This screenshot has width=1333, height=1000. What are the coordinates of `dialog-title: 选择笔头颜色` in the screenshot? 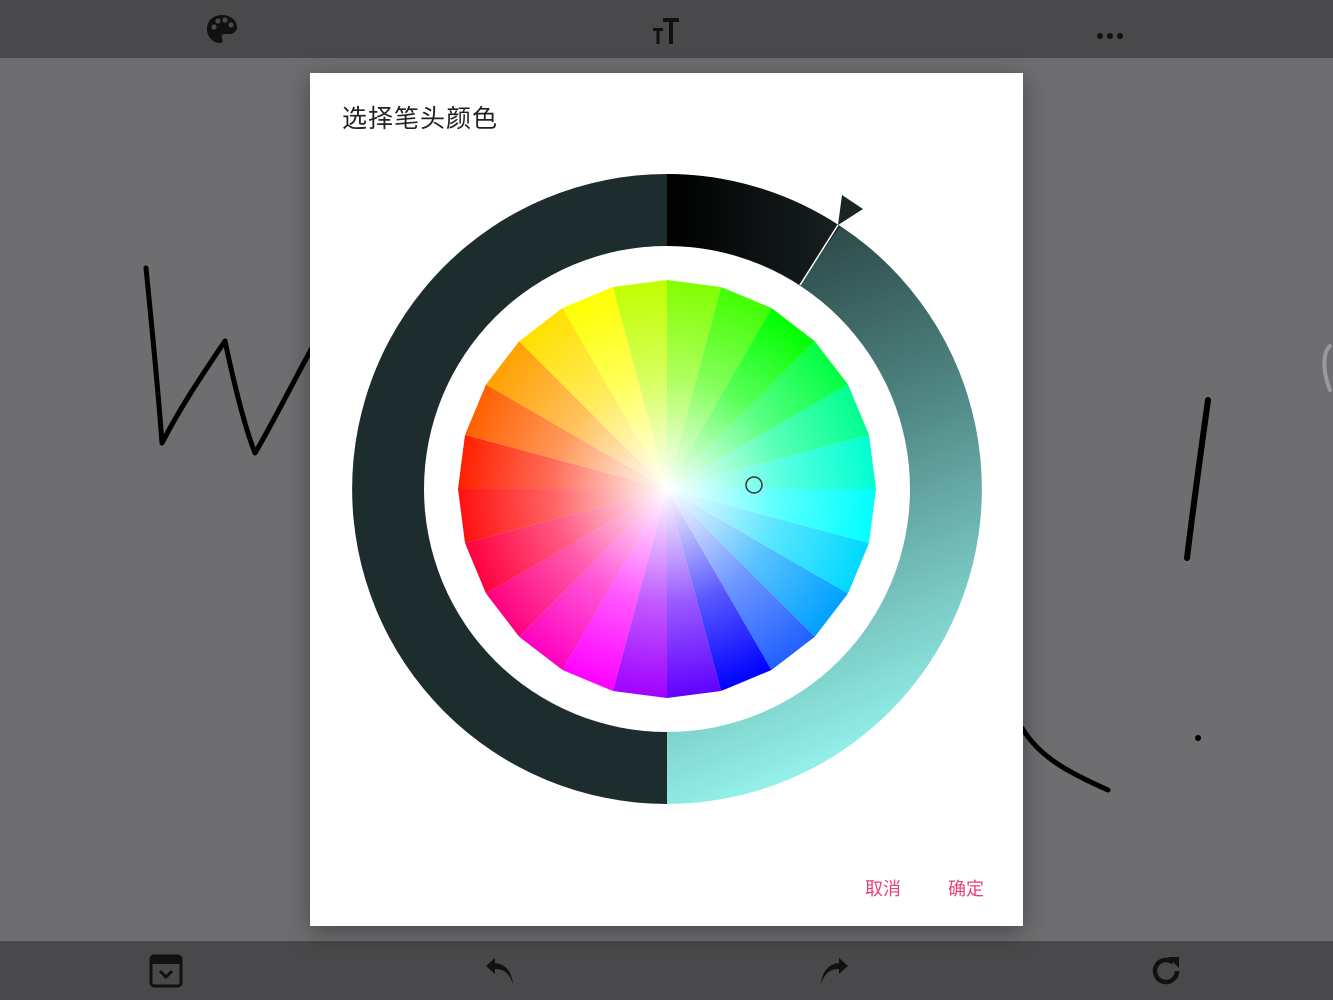 It's located at (420, 118).